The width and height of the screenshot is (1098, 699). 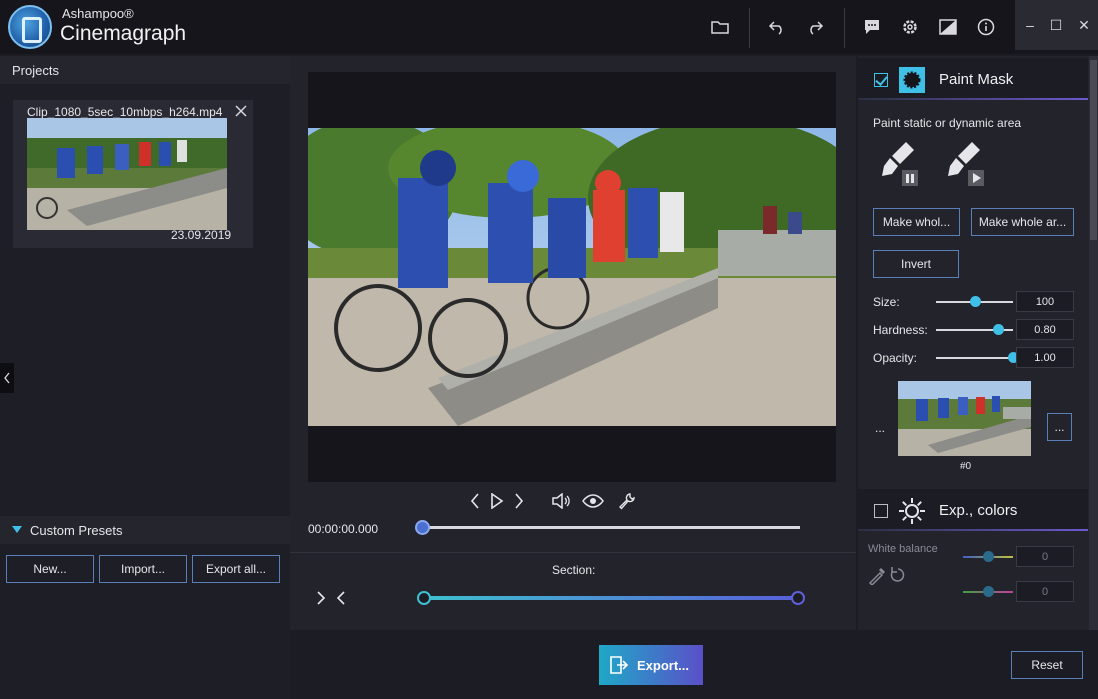 I want to click on paint-mask-icon, so click(x=912, y=80).